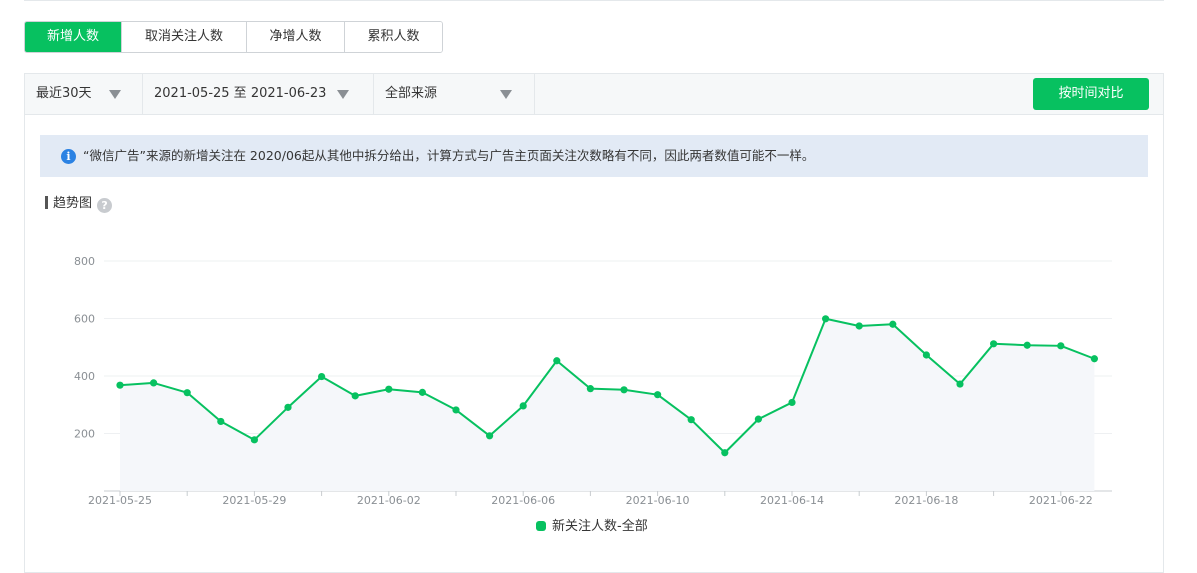 The height and width of the screenshot is (573, 1197). I want to click on x-tick-label: 2021-06-10, so click(658, 500).